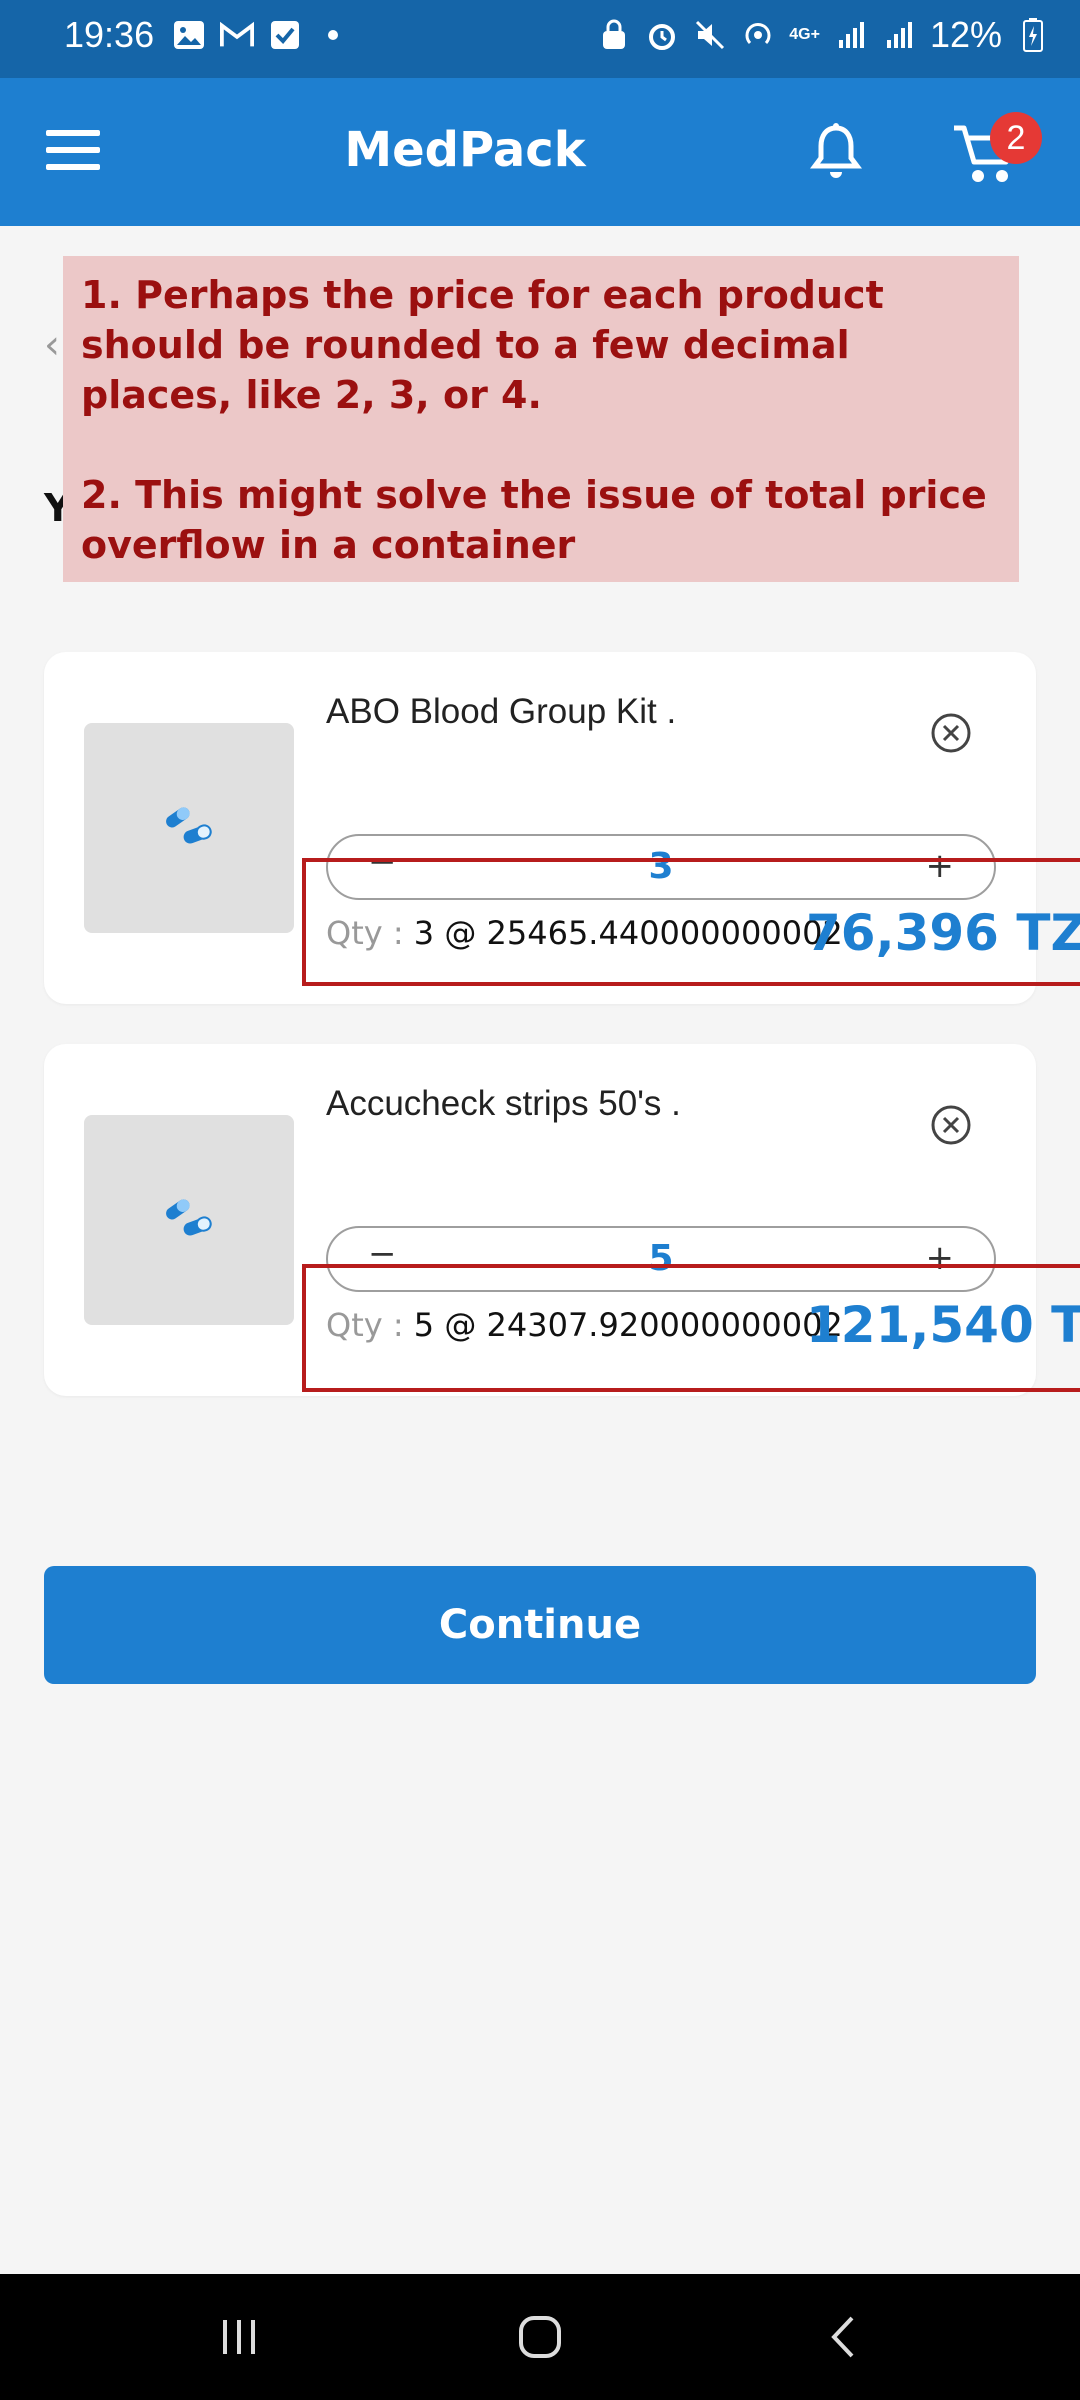  What do you see at coordinates (109, 34) in the screenshot?
I see `status-time: 19:36` at bounding box center [109, 34].